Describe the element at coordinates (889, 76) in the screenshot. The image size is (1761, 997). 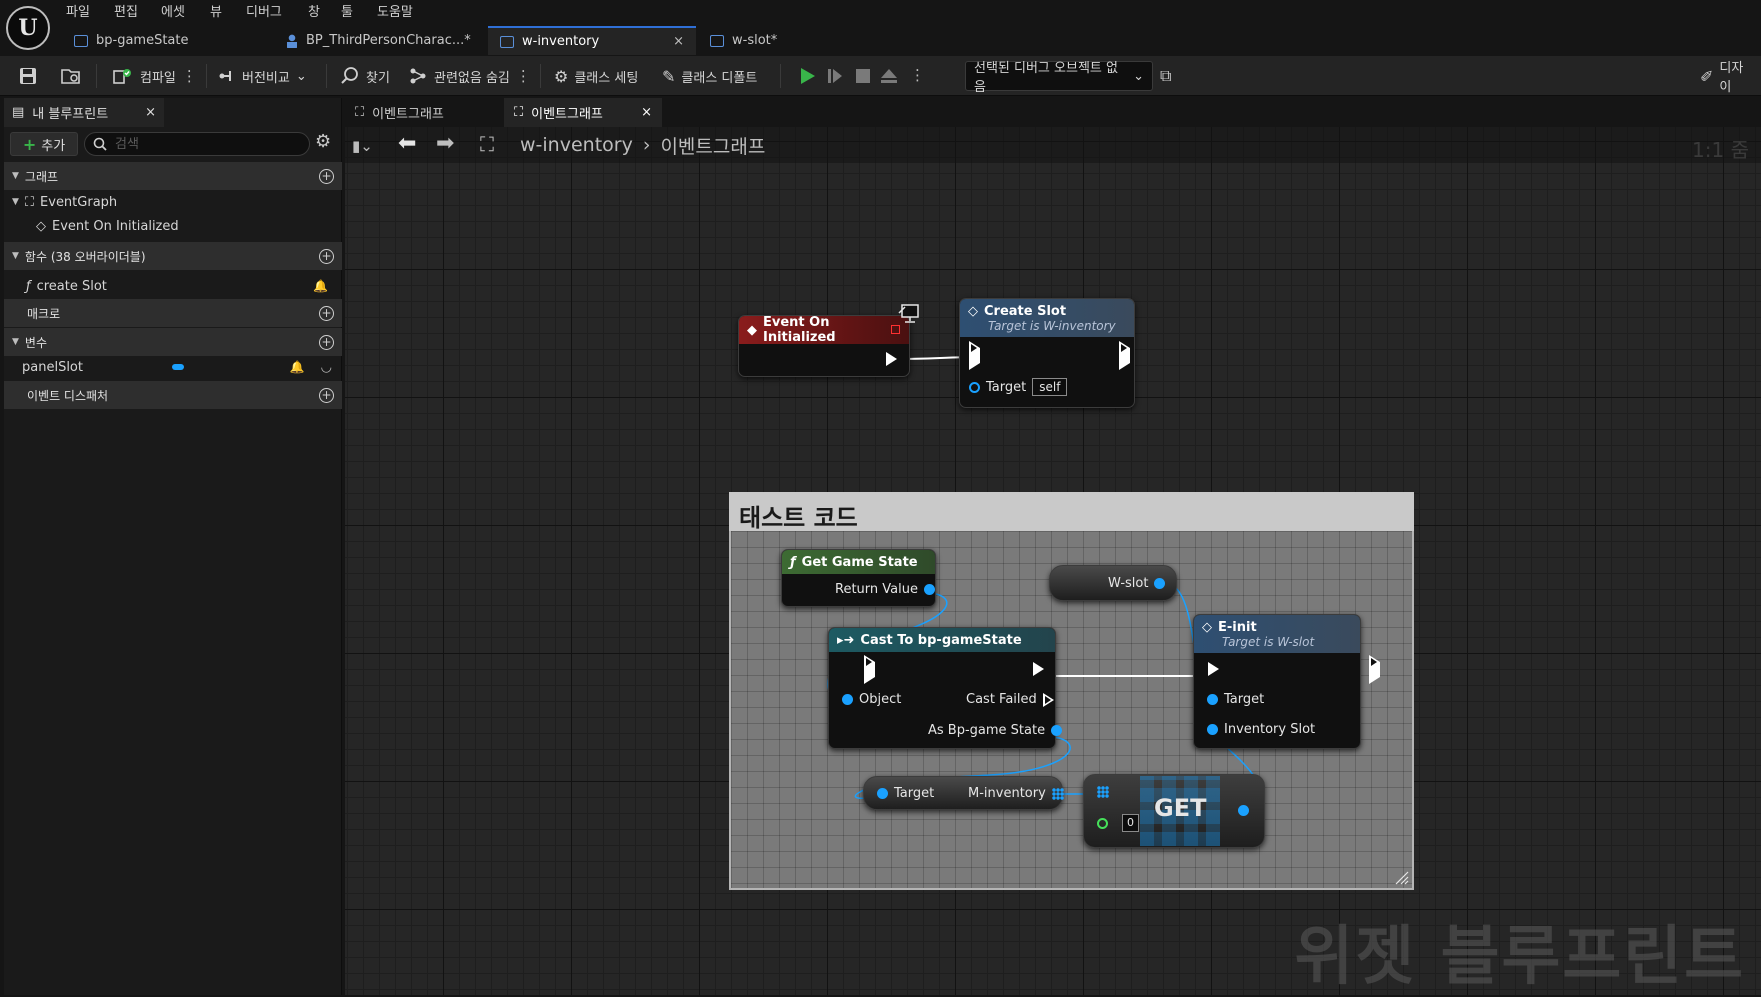
I see `eject-icon` at that location.